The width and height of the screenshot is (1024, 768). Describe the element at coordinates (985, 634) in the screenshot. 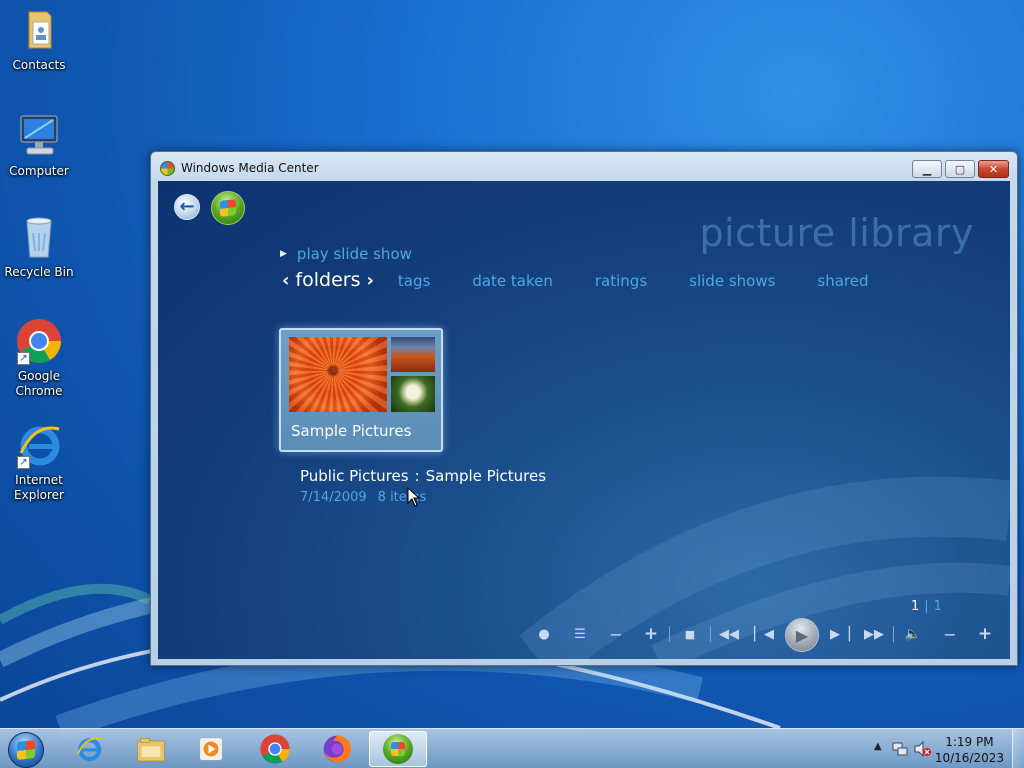

I see `volume-up-icon: +` at that location.